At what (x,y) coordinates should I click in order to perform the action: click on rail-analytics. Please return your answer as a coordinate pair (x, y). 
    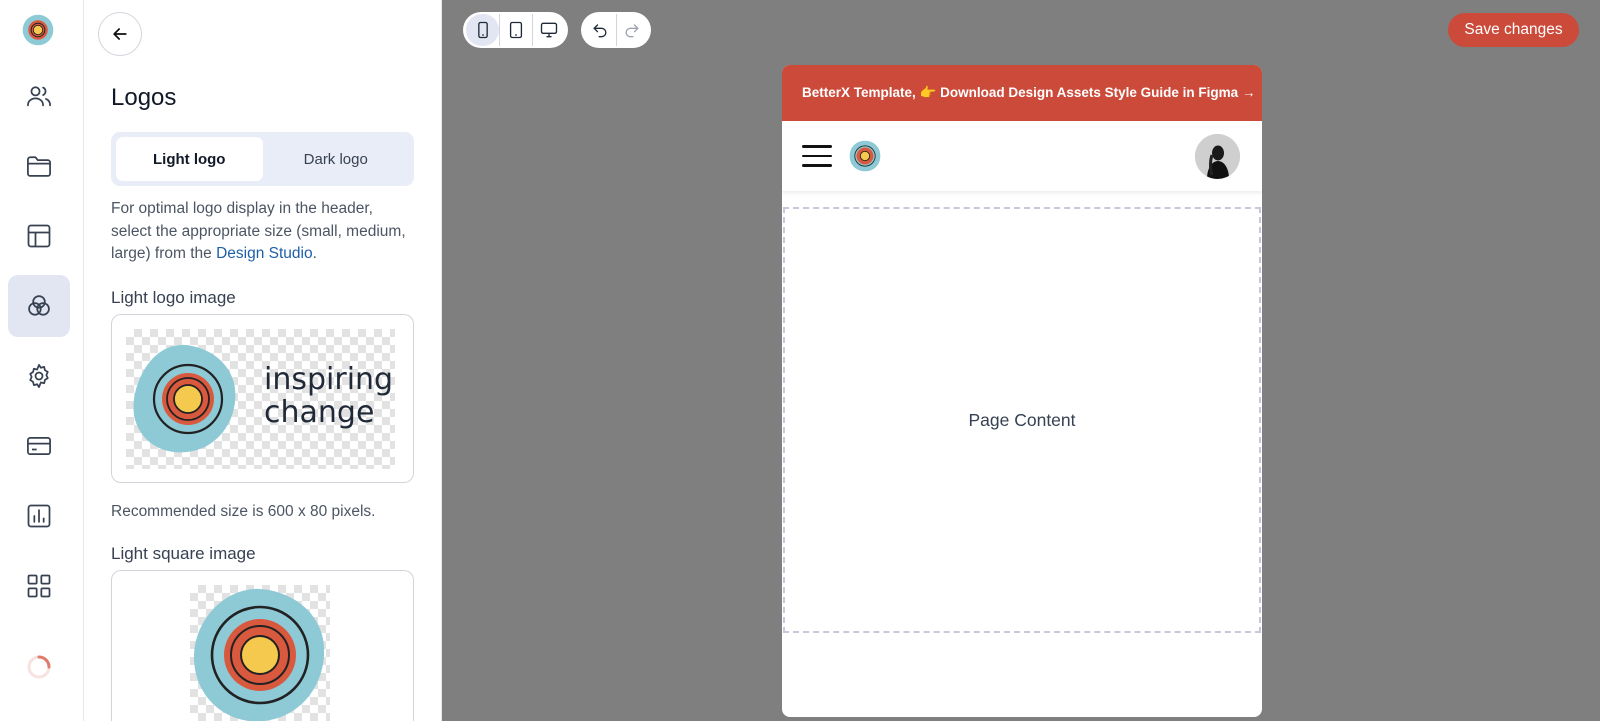
    Looking at the image, I should click on (39, 516).